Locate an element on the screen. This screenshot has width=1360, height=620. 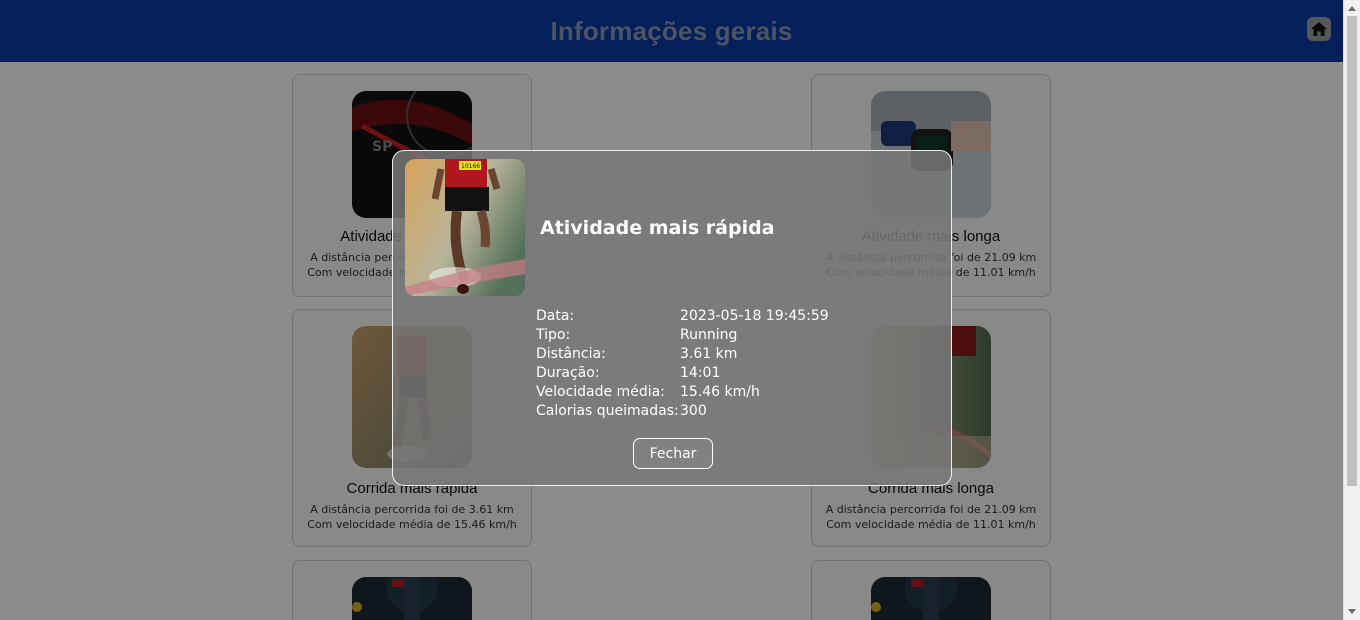
detail-value: 15.46 km/h is located at coordinates (720, 392).